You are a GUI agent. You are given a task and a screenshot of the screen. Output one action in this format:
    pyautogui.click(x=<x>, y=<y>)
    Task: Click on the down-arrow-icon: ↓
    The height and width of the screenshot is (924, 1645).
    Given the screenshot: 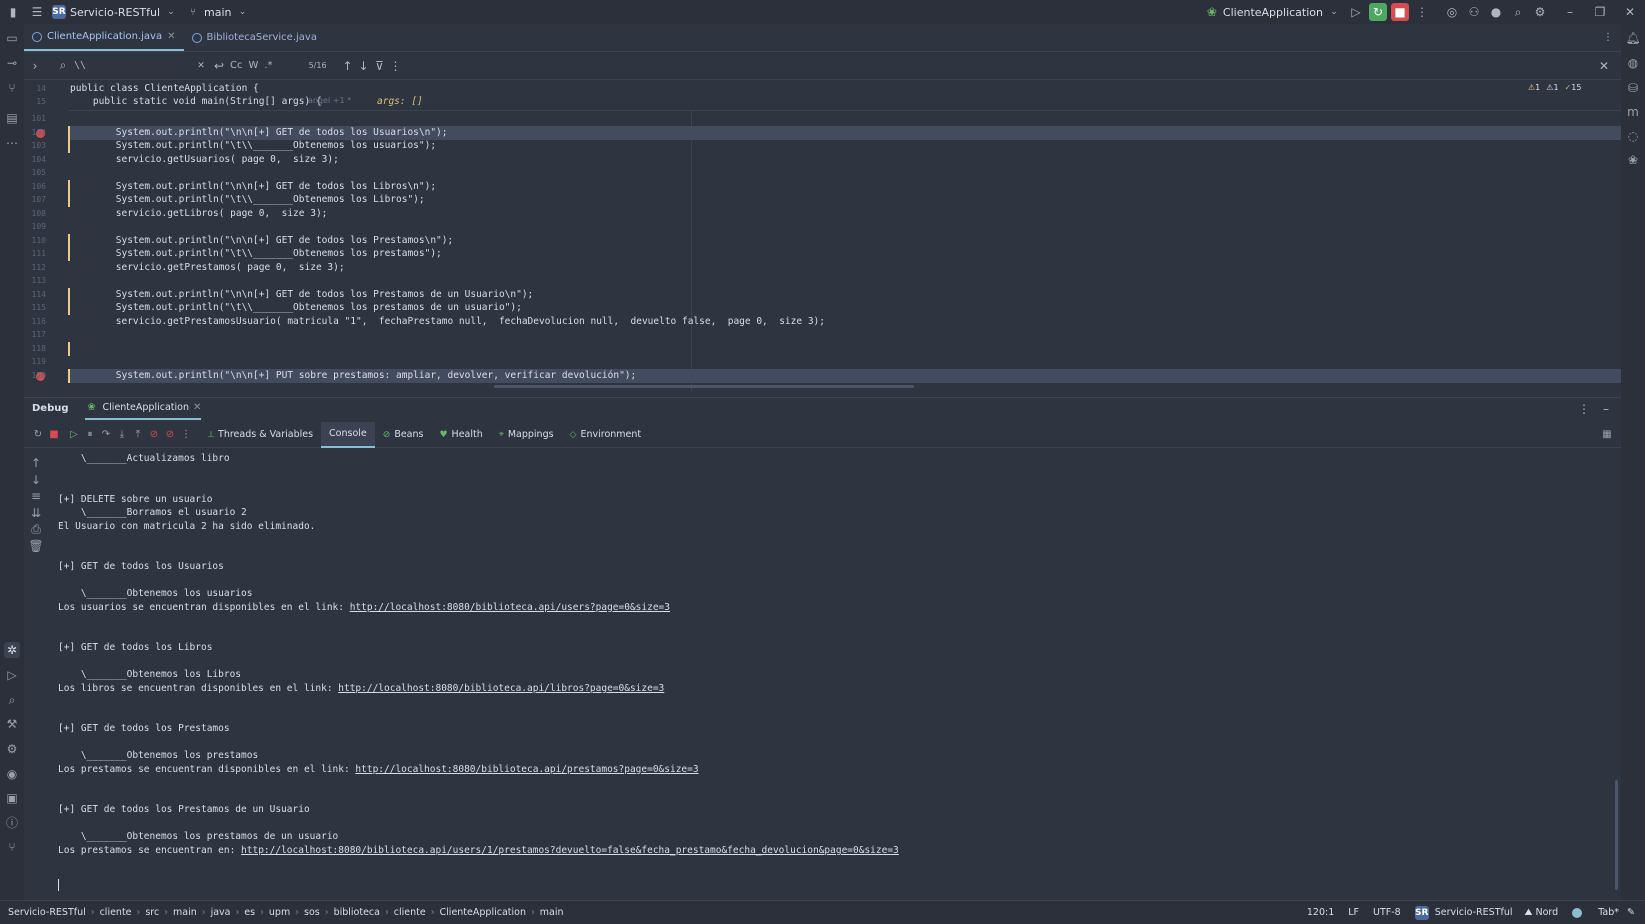 What is the action you would take?
    pyautogui.click(x=36, y=480)
    